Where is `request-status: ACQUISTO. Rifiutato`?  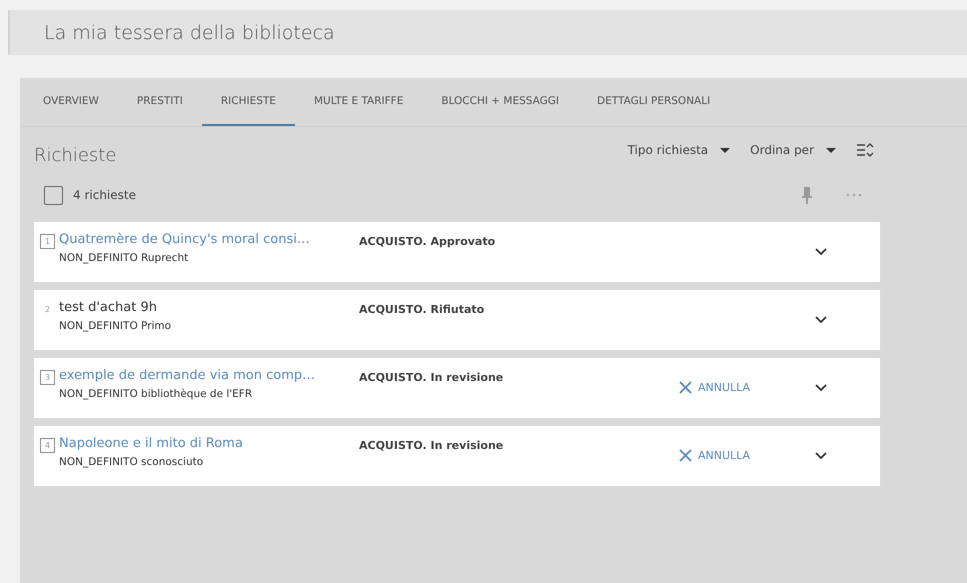 request-status: ACQUISTO. Rifiutato is located at coordinates (422, 309).